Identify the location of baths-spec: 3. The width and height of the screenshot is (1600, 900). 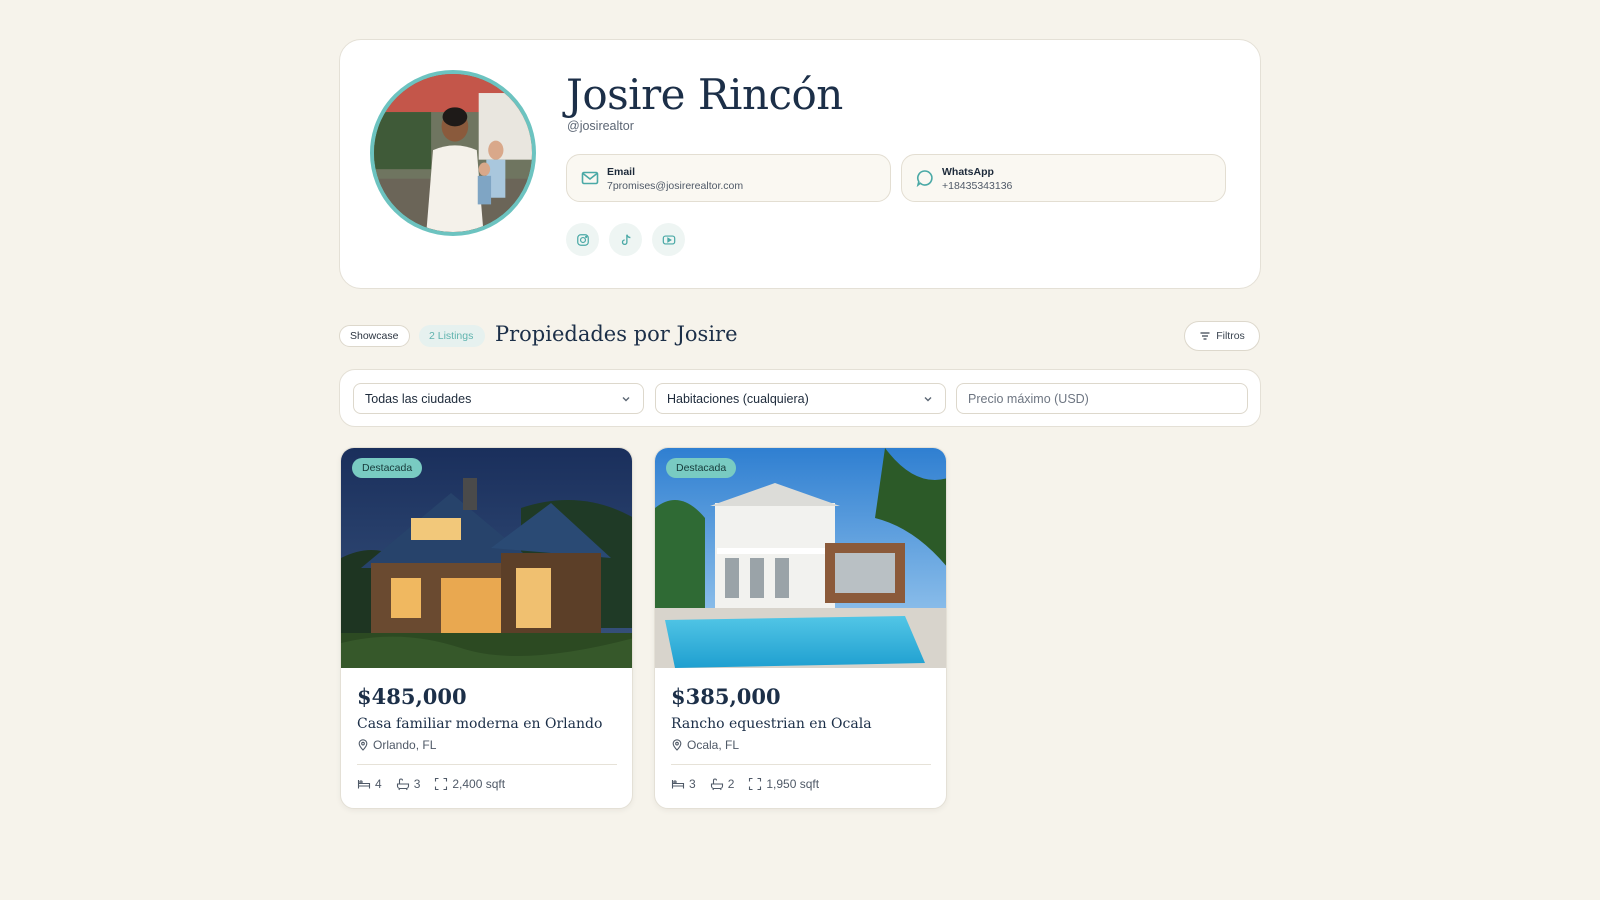
(408, 784).